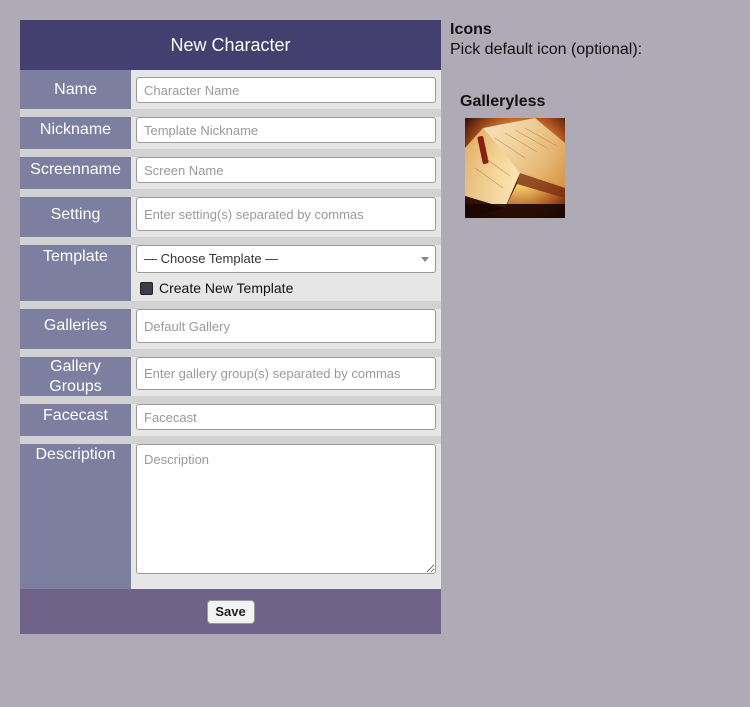 The width and height of the screenshot is (750, 707). Describe the element at coordinates (75, 169) in the screenshot. I see `screenname-label: Screenname` at that location.